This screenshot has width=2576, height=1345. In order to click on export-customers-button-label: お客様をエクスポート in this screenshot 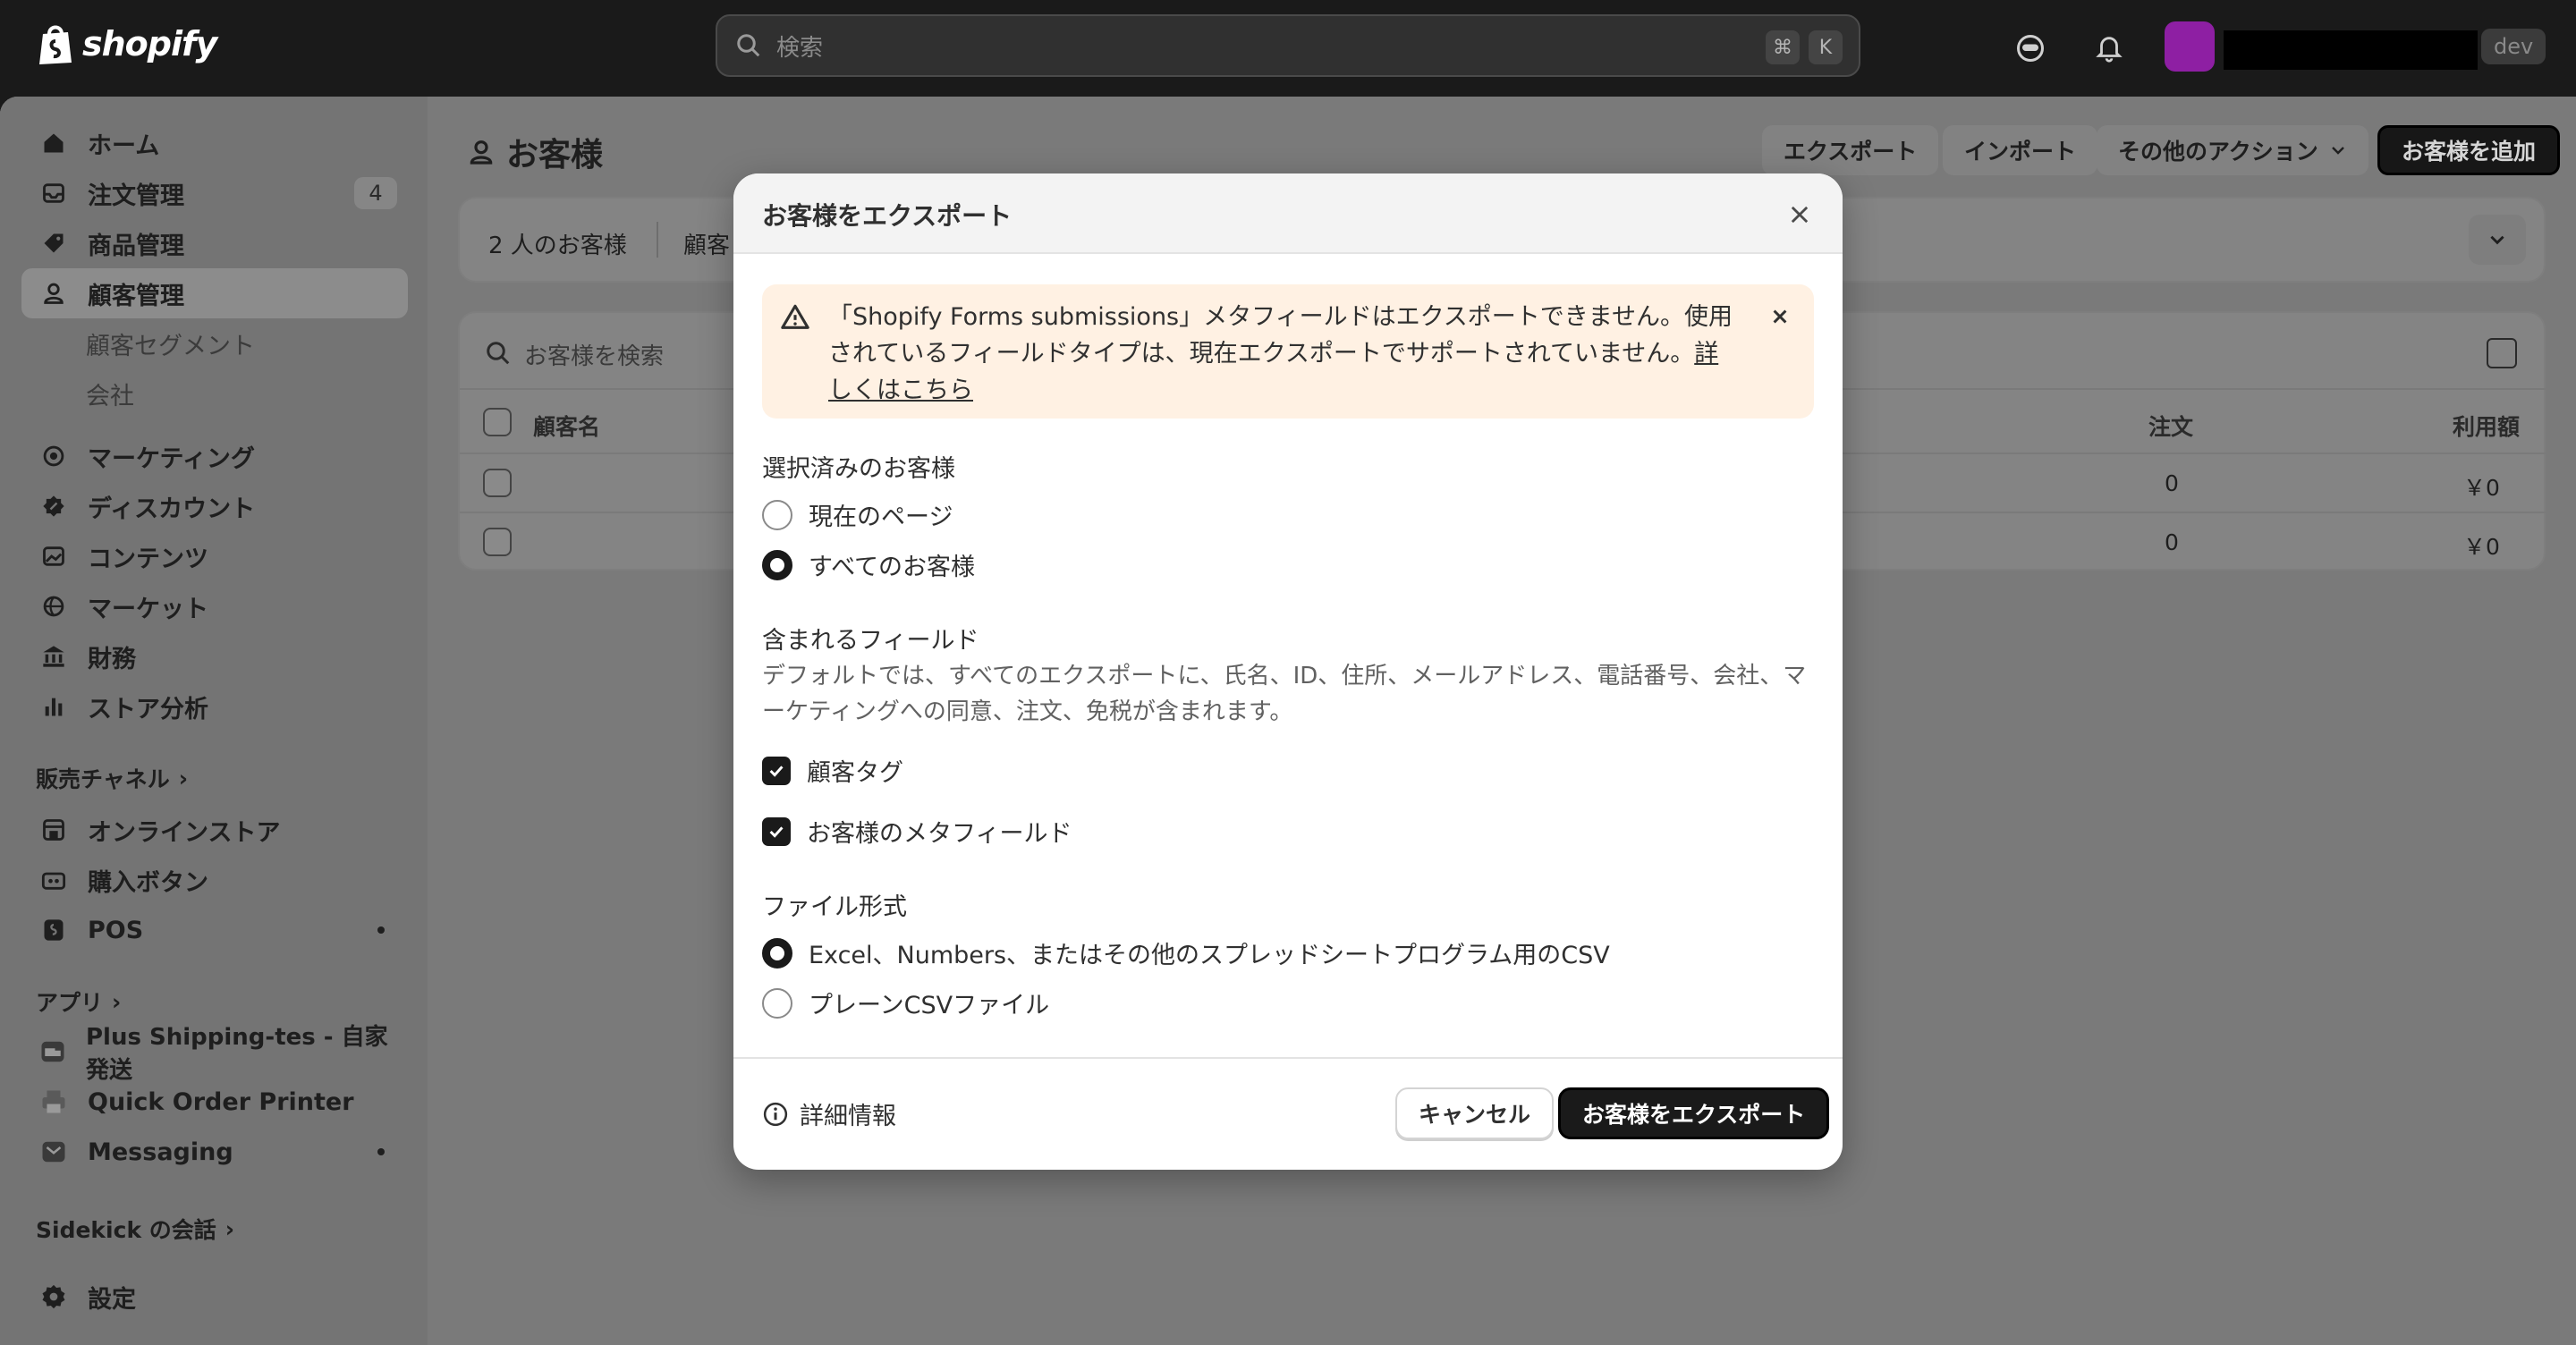, I will do `click(1694, 1115)`.